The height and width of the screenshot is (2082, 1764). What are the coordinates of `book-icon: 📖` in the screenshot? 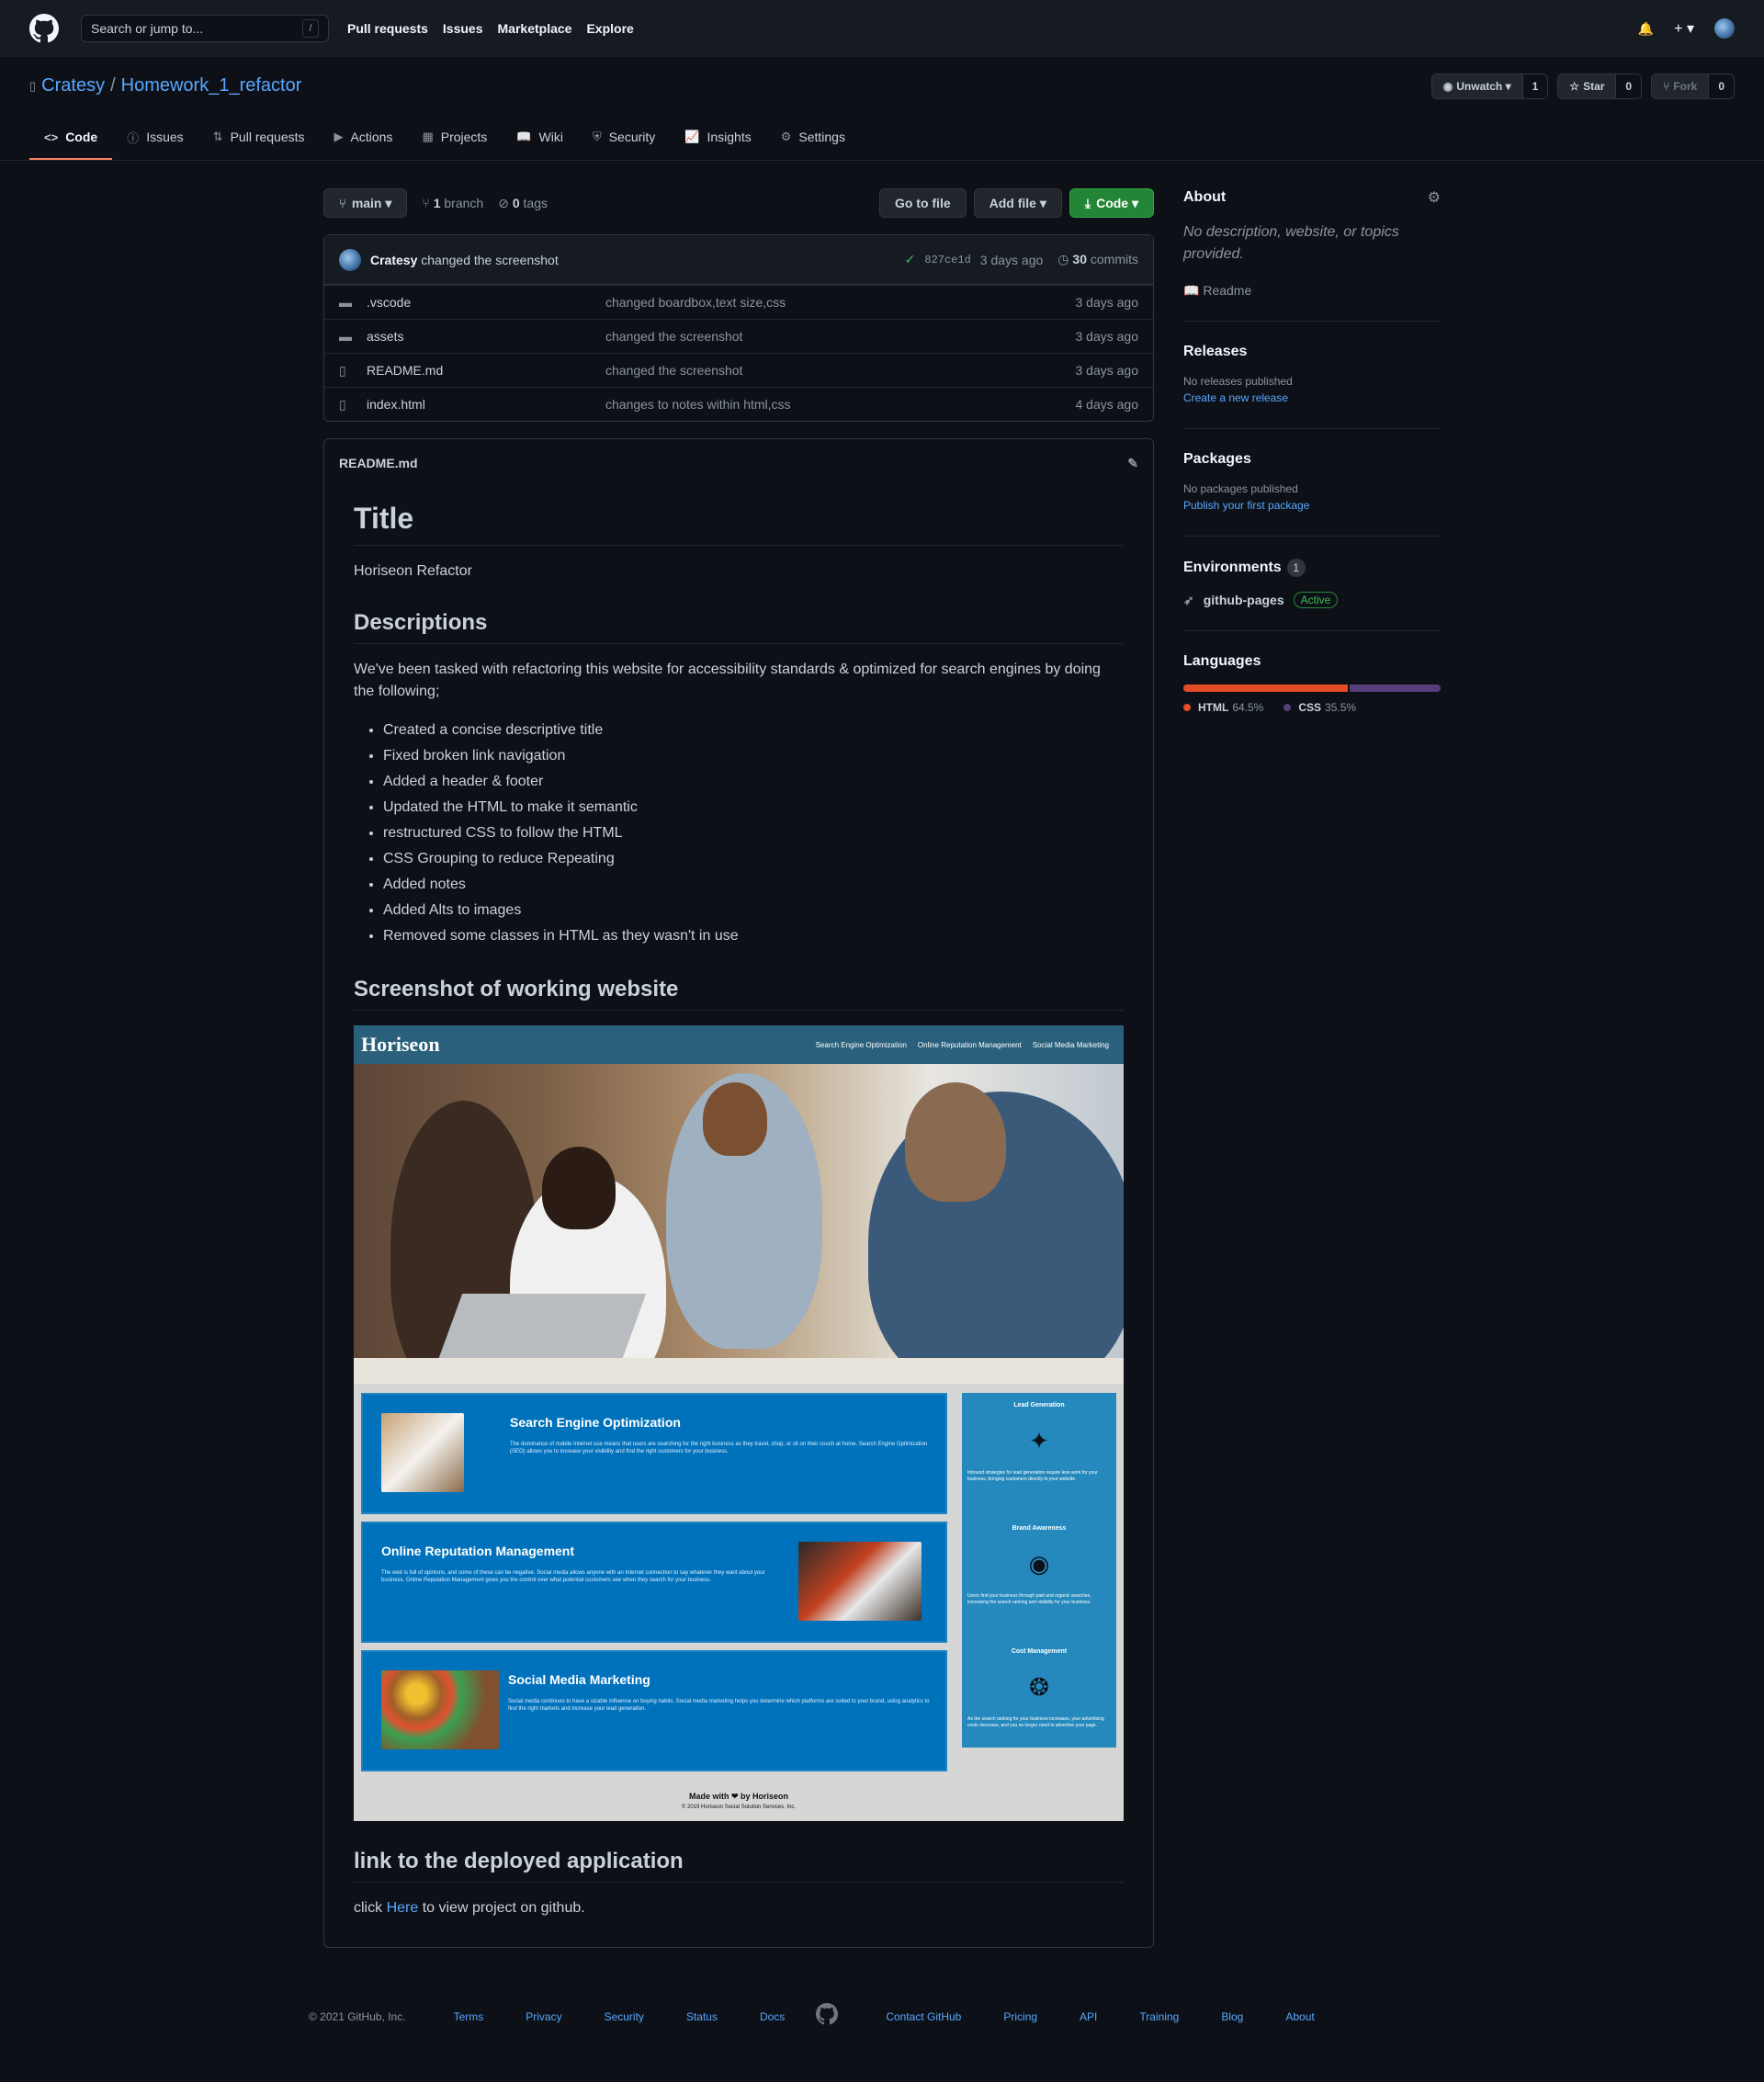 It's located at (524, 136).